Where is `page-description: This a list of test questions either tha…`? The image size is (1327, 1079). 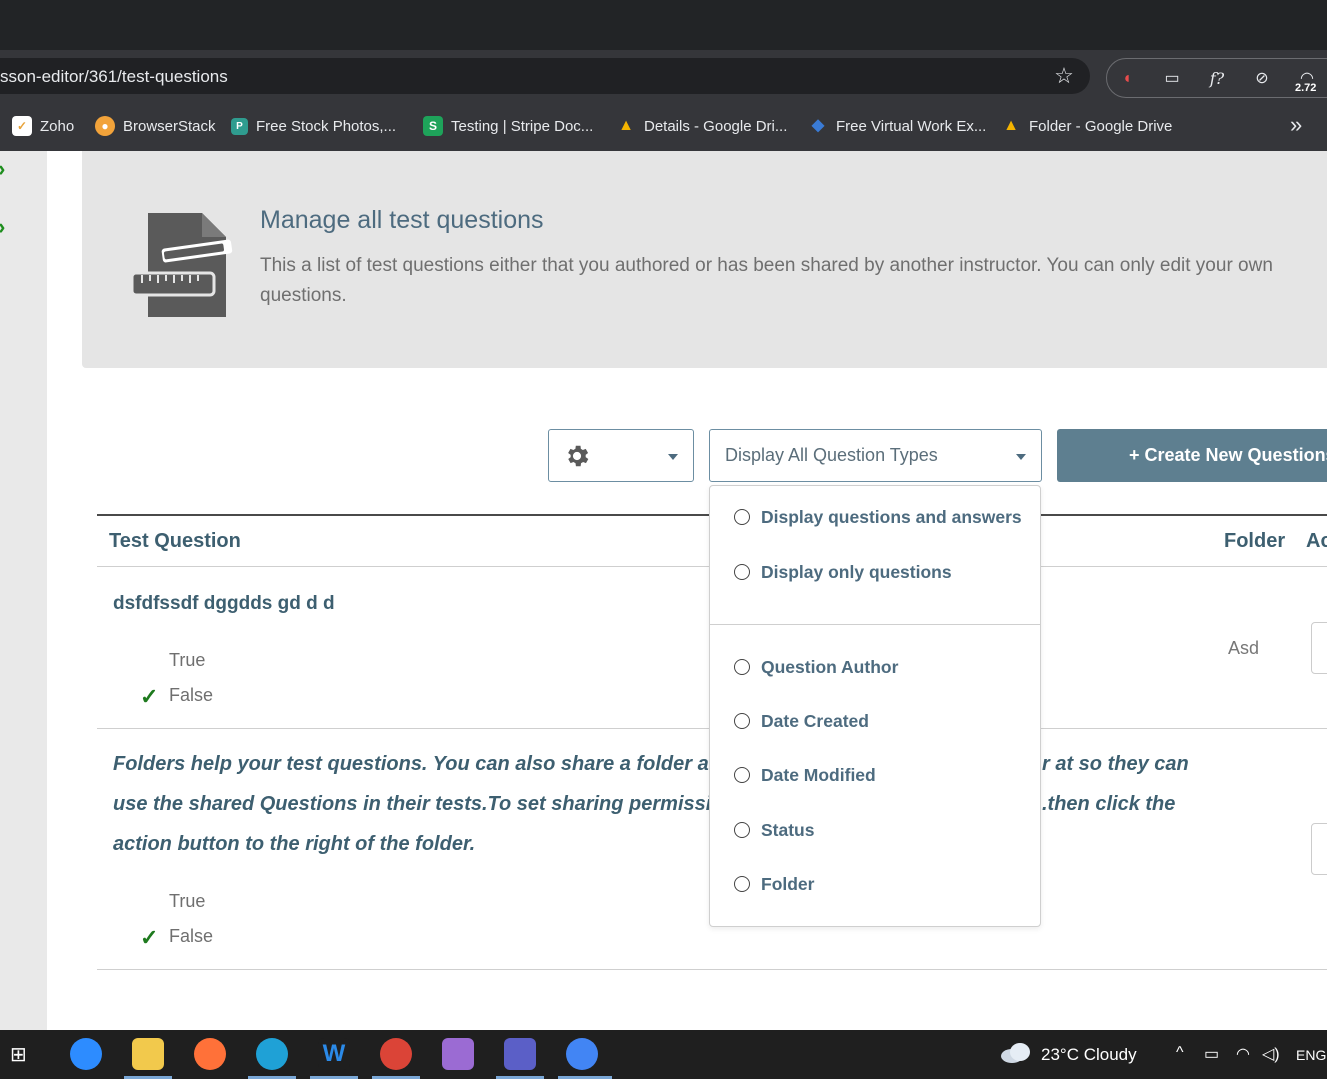 page-description: This a list of test questions either tha… is located at coordinates (766, 280).